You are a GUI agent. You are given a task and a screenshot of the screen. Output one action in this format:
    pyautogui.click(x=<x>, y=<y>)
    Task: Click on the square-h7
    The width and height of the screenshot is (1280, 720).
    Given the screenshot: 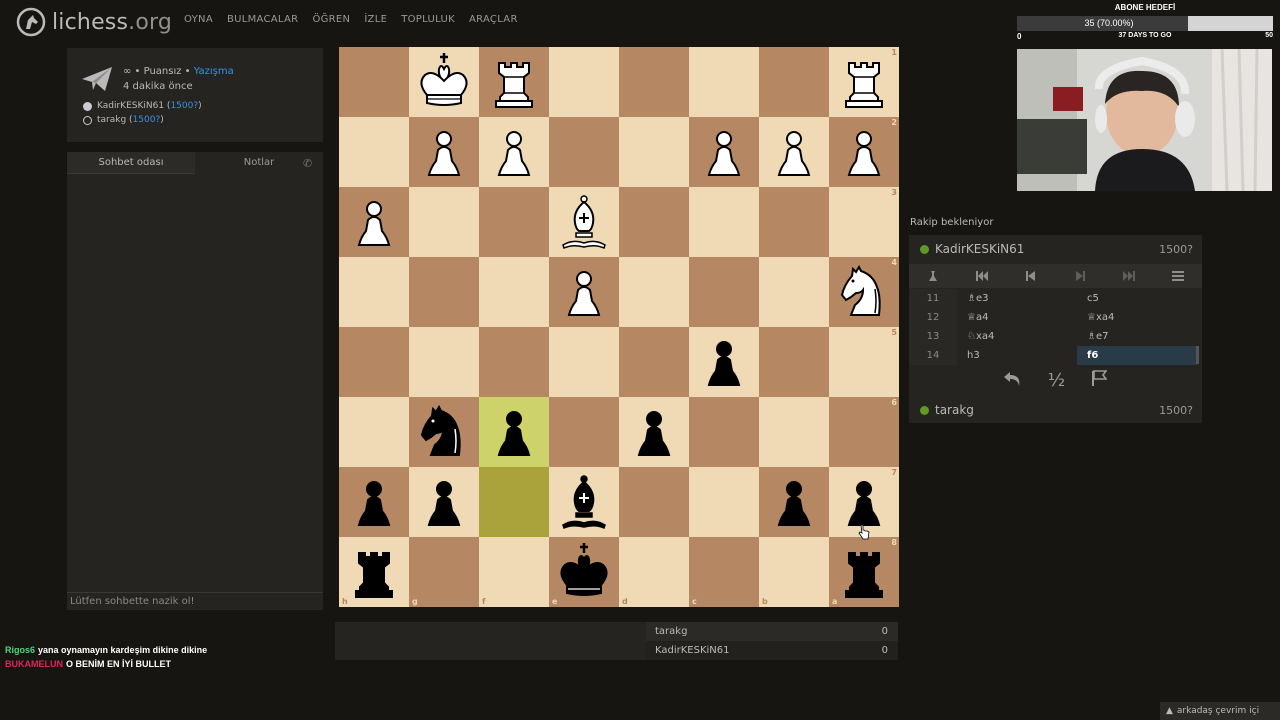 What is the action you would take?
    pyautogui.click(x=374, y=502)
    